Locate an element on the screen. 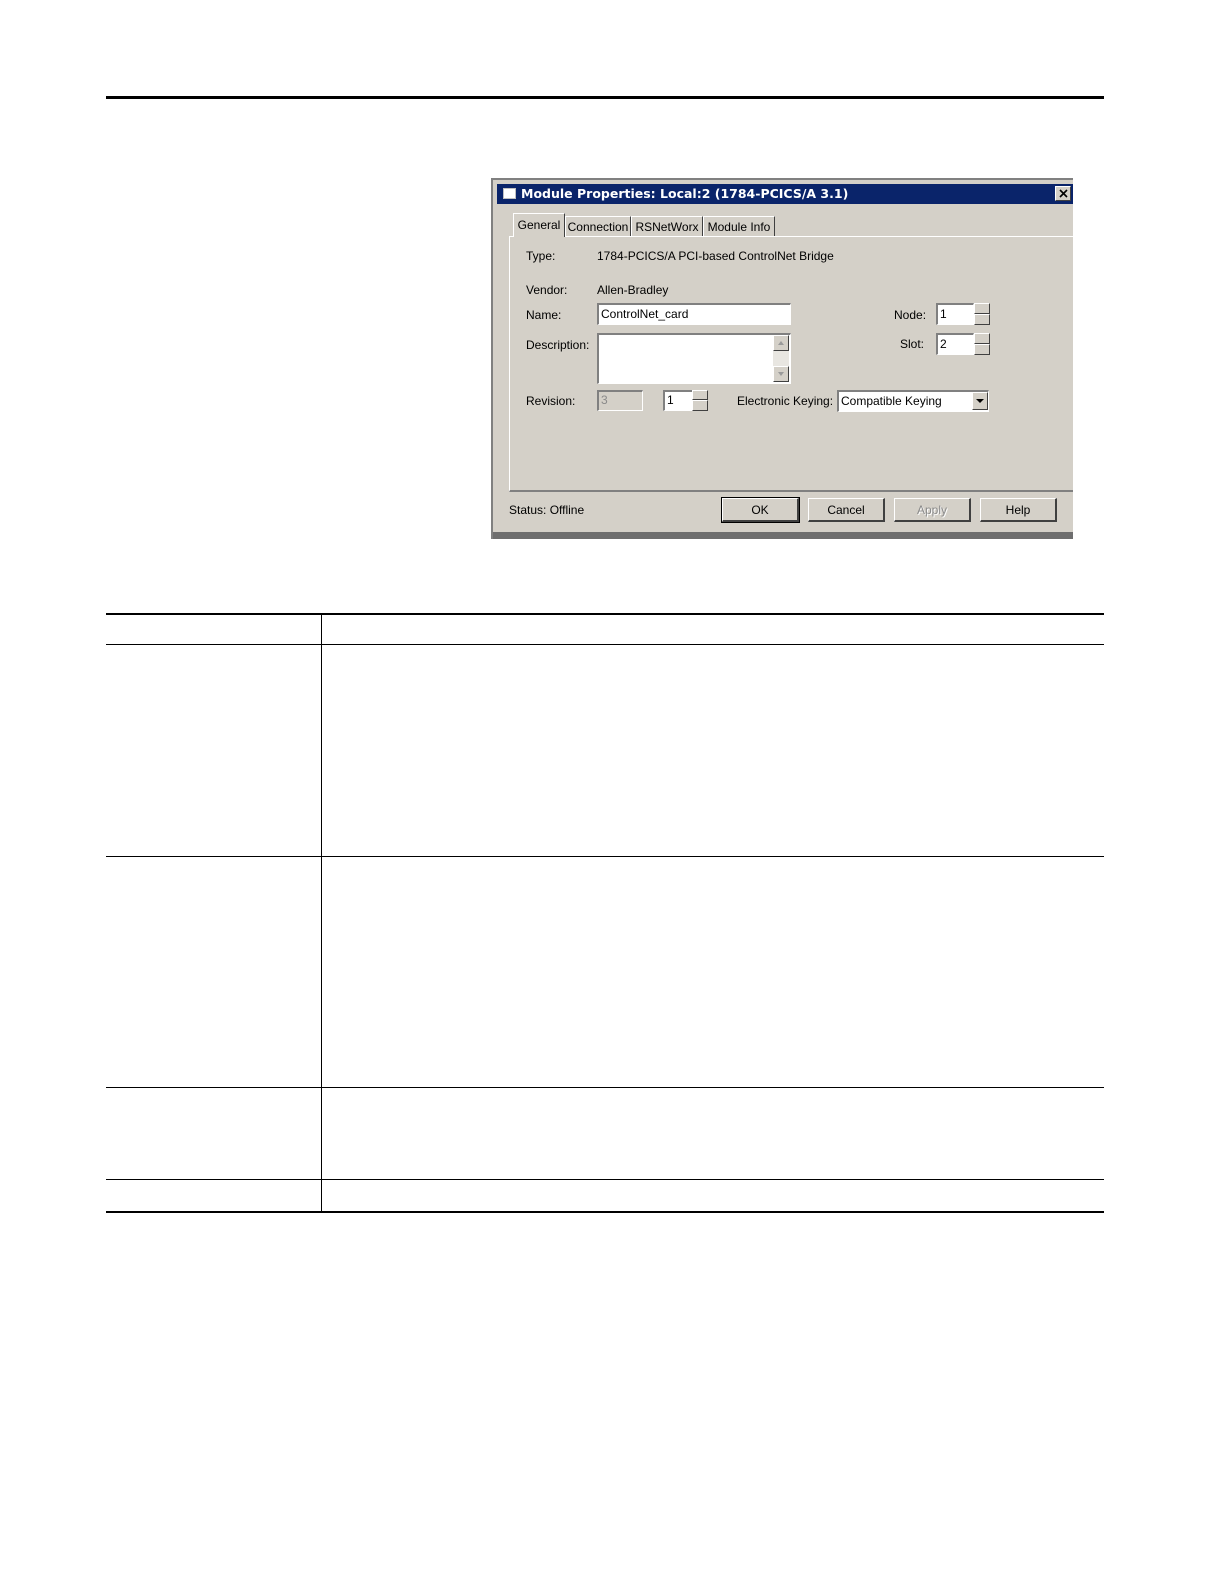 The width and height of the screenshot is (1224, 1584). cancel-button: Cancel is located at coordinates (846, 510).